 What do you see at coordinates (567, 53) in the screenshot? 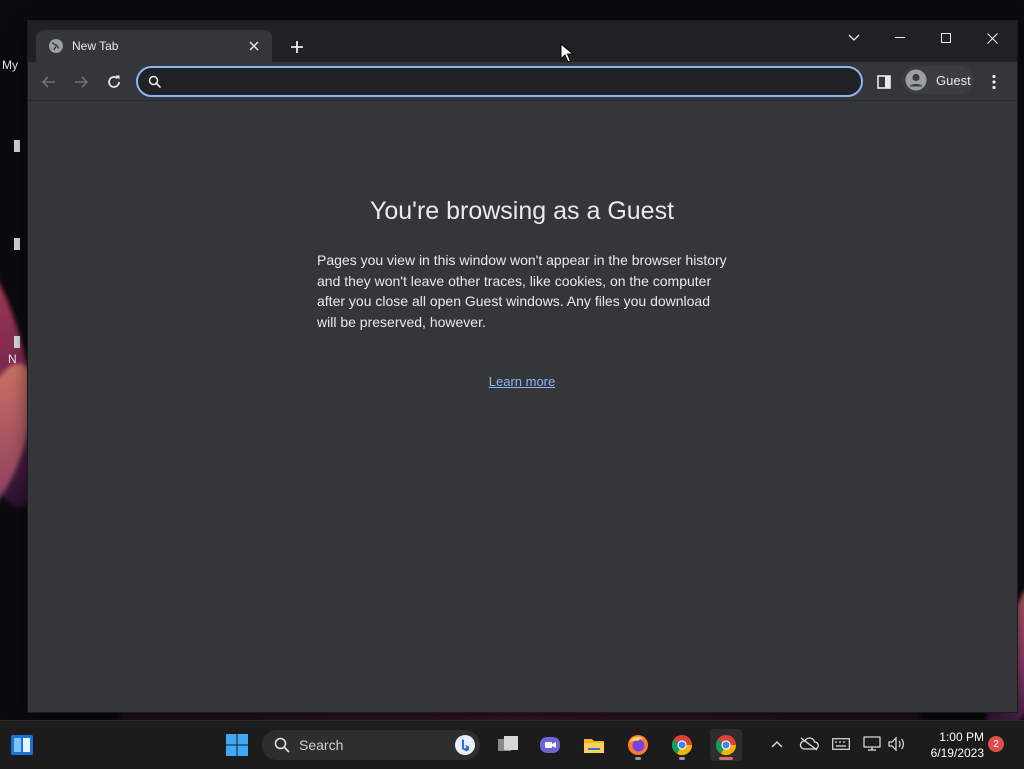
I see `mouse-cursor-icon` at bounding box center [567, 53].